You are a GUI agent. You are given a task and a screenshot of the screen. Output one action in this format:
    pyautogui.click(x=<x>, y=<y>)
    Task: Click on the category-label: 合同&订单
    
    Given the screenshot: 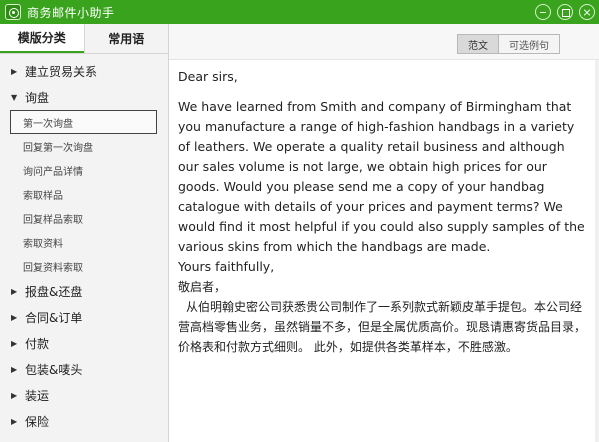 What is the action you would take?
    pyautogui.click(x=54, y=317)
    